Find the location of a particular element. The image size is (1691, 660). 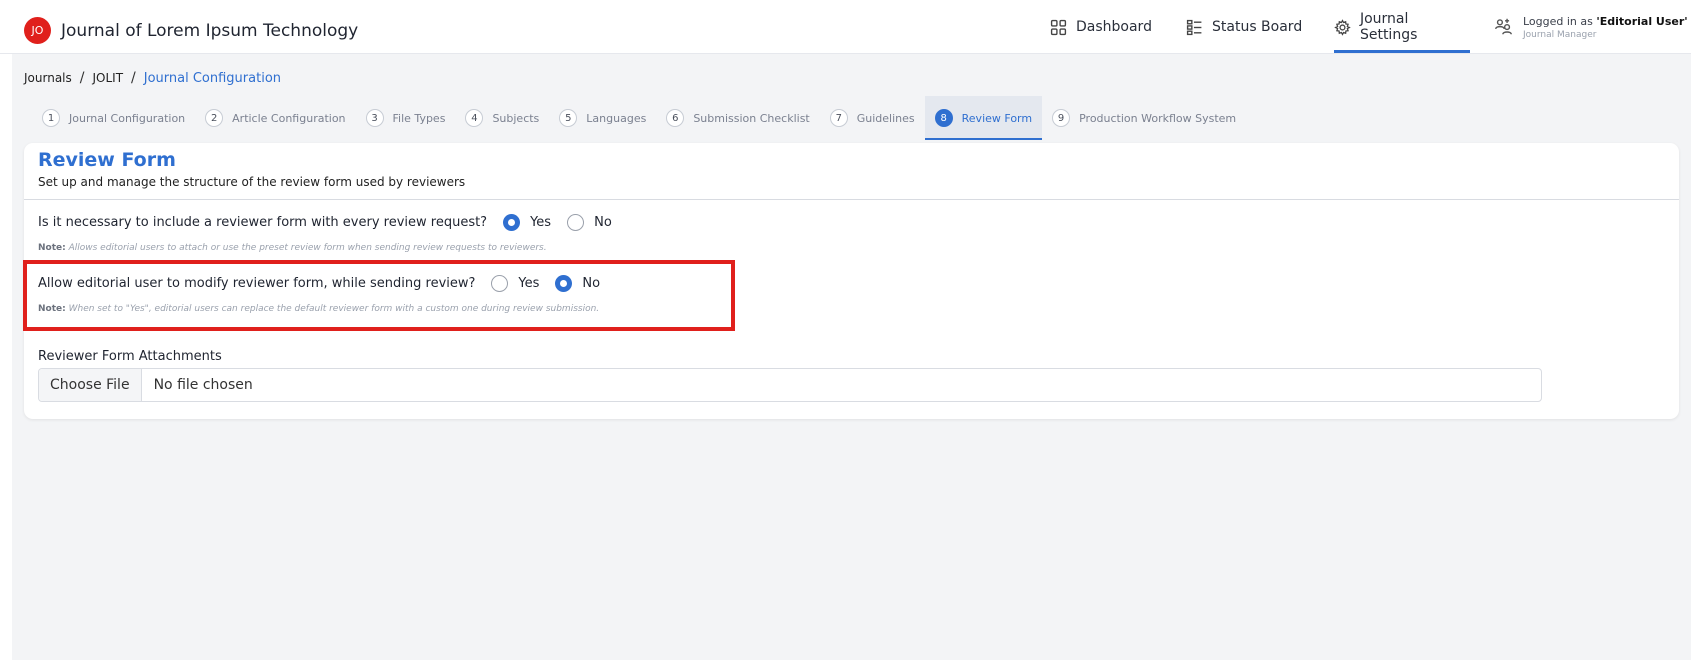

nav-journal-settings-label: Journal Settings is located at coordinates (1388, 27).